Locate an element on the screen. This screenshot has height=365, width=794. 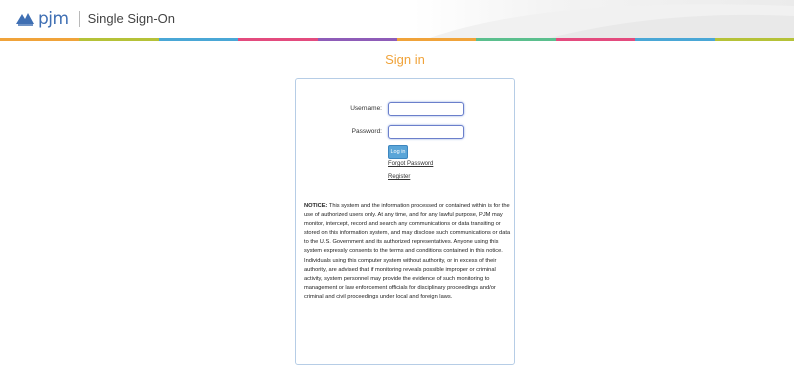
pjm-logo-icon is located at coordinates (25, 19).